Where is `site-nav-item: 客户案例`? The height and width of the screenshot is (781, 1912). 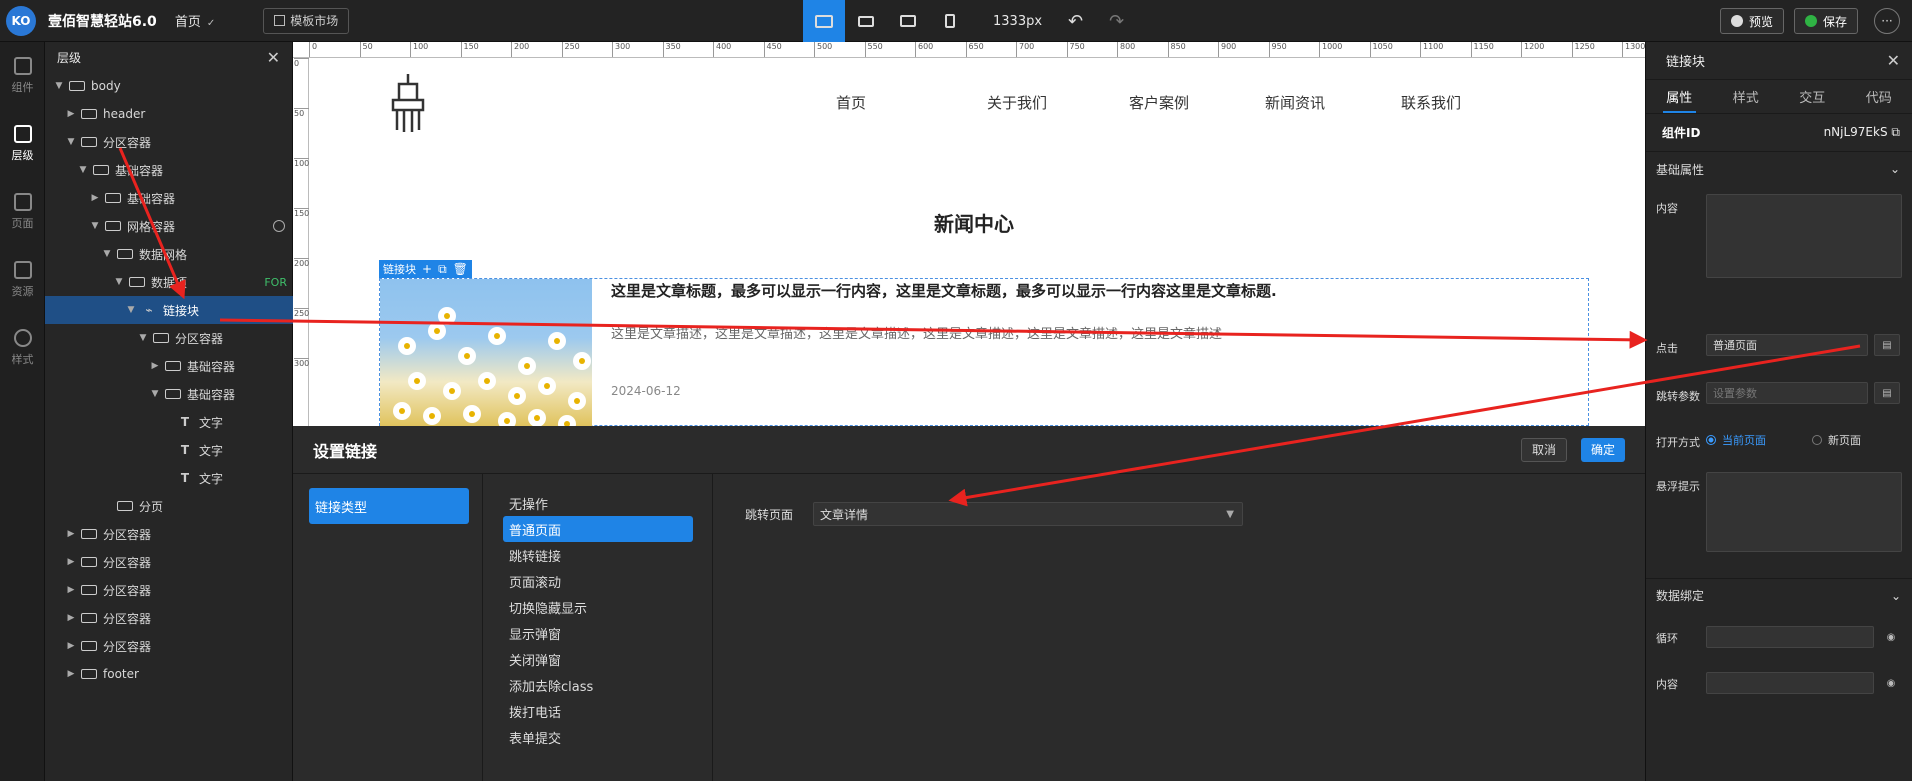 site-nav-item: 客户案例 is located at coordinates (1159, 102).